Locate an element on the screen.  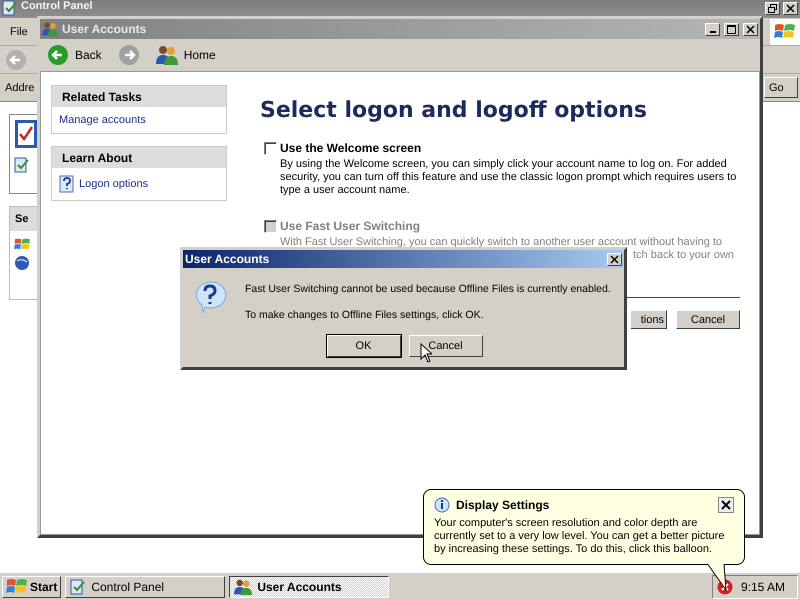
restore-button is located at coordinates (772, 8).